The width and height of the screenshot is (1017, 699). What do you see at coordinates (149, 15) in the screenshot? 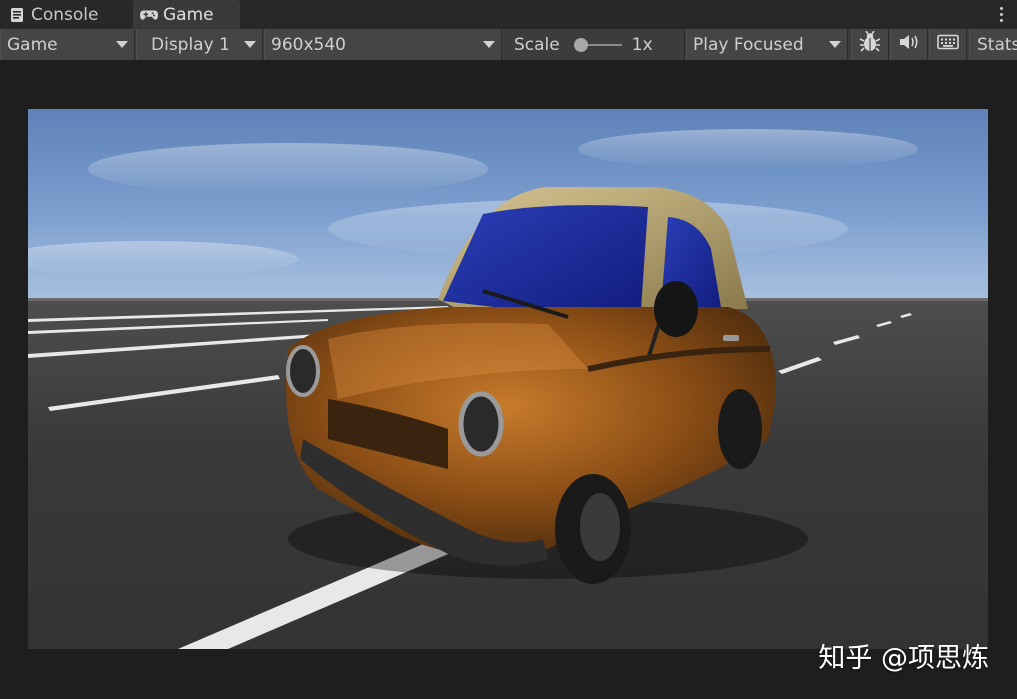
I see `gamepad-icon` at bounding box center [149, 15].